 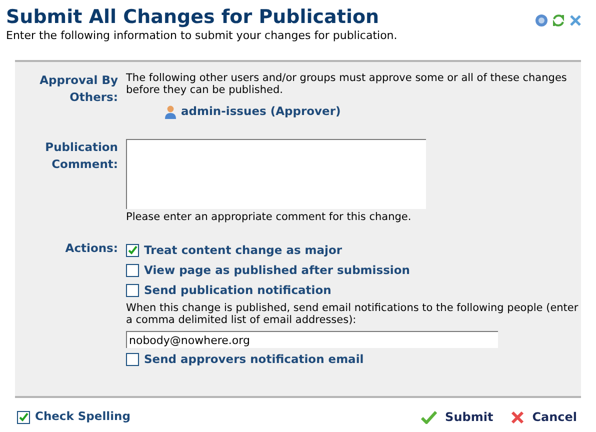 What do you see at coordinates (243, 250) in the screenshot?
I see `checkbox-label: Treat content change as major` at bounding box center [243, 250].